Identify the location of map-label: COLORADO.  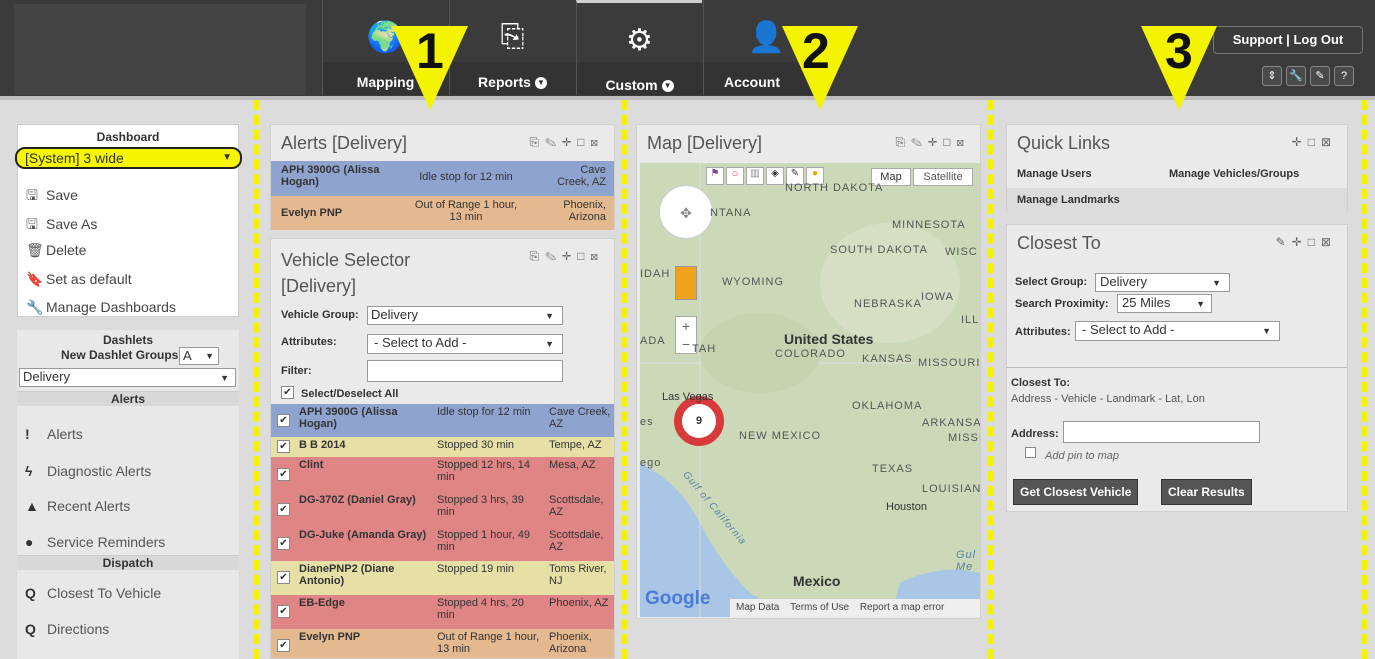
(810, 354).